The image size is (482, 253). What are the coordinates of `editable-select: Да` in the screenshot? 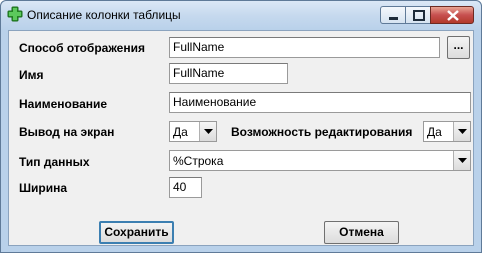 It's located at (447, 131).